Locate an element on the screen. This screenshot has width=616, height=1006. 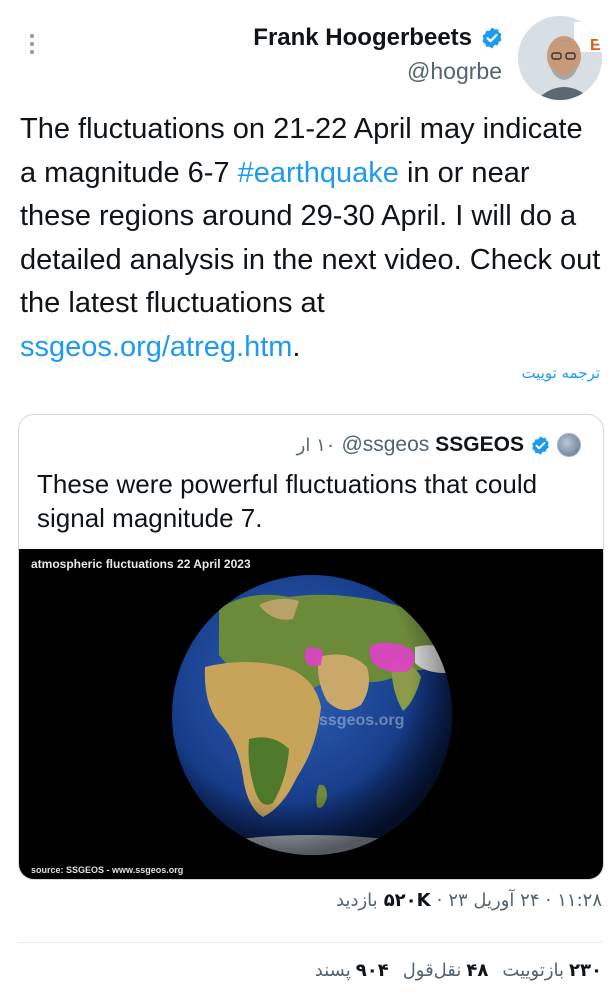
engagement-stats: ۲۳۰ بازتوییت ۴۸ نقل‌قول ۹۰۴ پسند is located at coordinates (458, 970).